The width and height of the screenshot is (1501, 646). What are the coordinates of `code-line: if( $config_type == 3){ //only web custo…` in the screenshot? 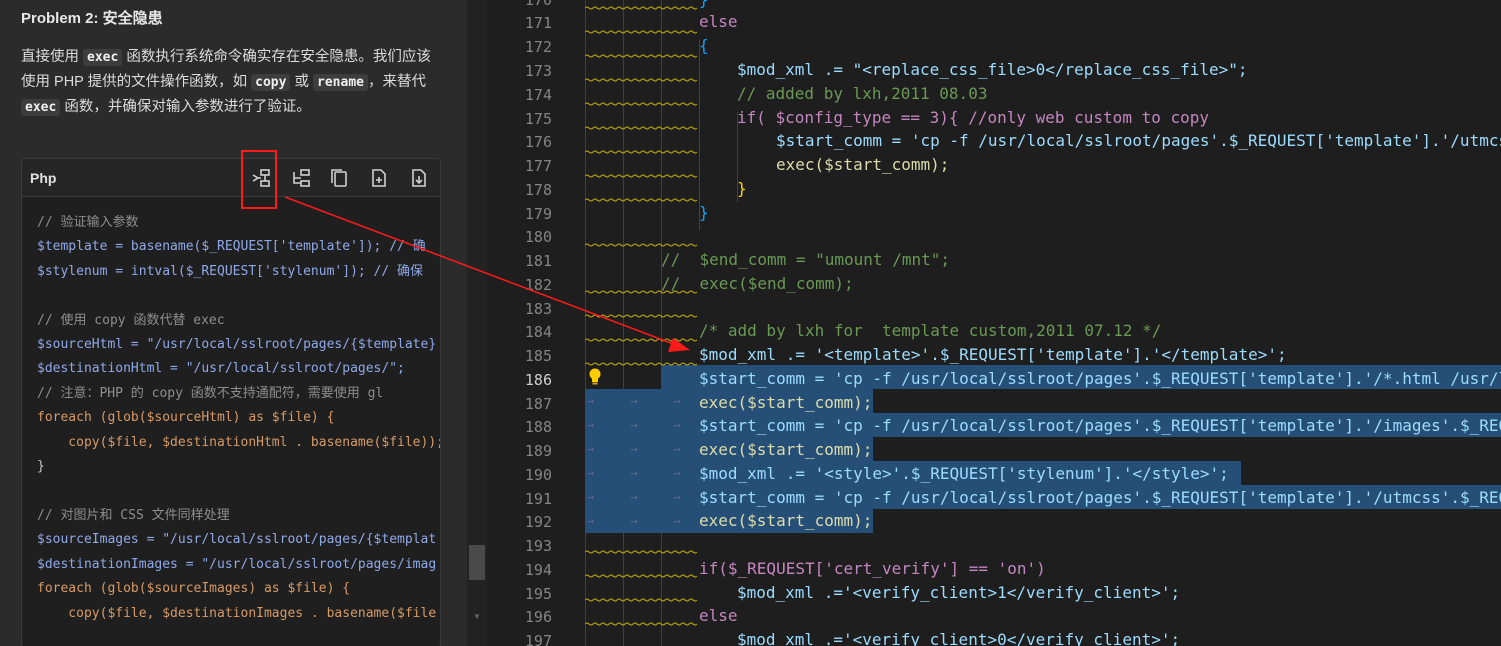 It's located at (973, 119).